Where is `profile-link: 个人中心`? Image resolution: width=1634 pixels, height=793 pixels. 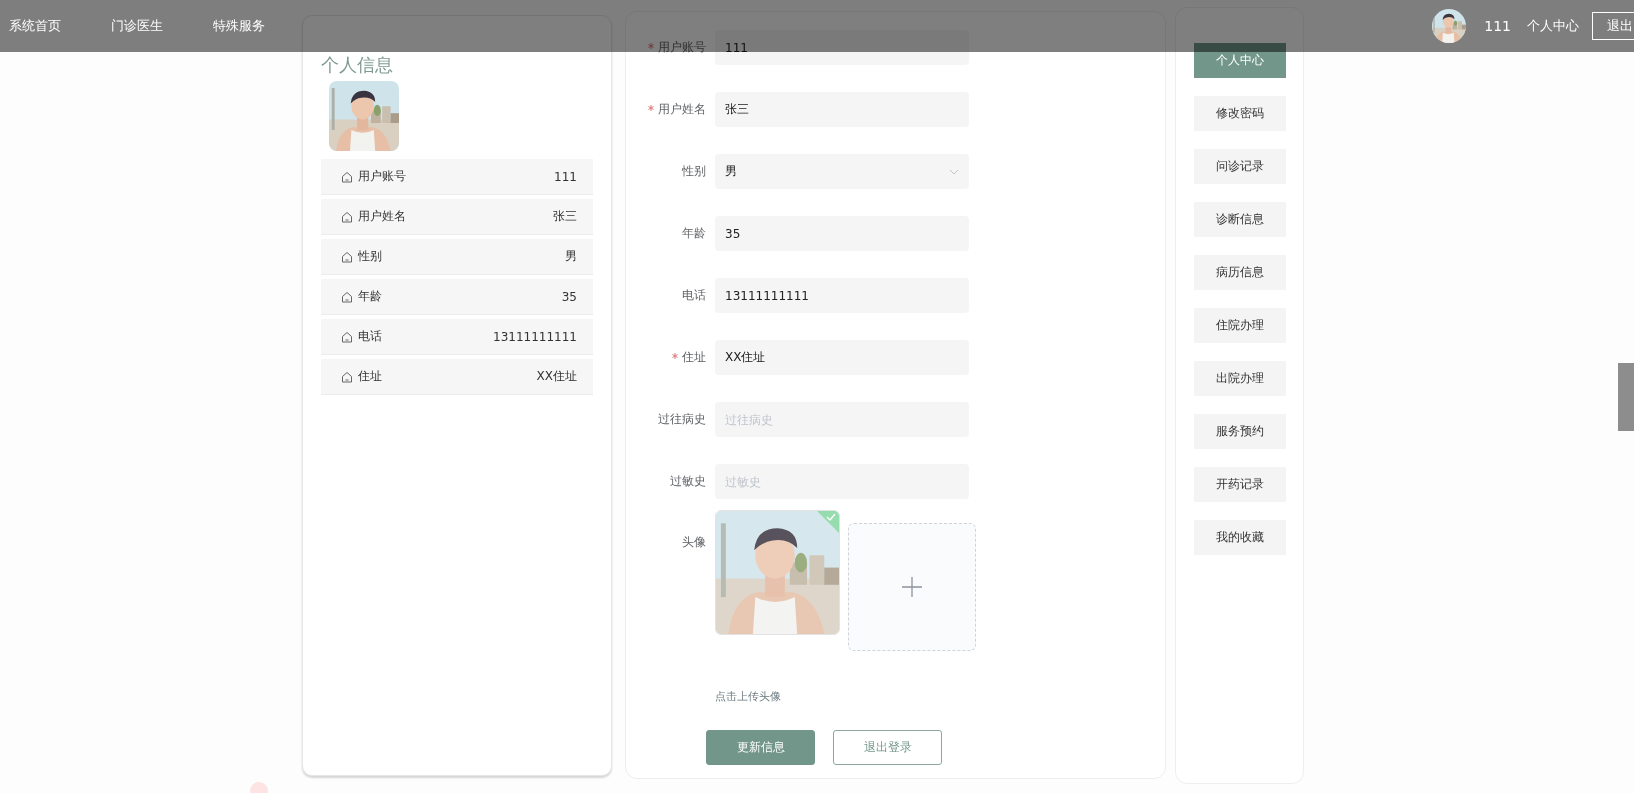 profile-link: 个人中心 is located at coordinates (1553, 26).